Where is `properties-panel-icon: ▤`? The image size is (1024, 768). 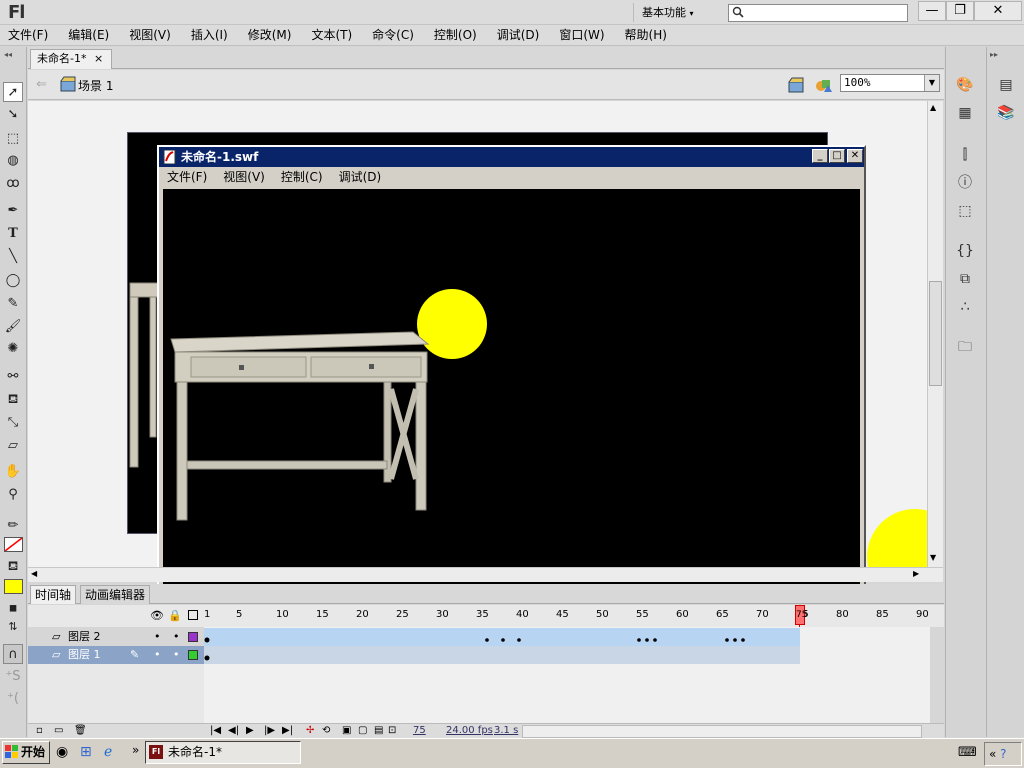
properties-panel-icon: ▤ is located at coordinates (1006, 85).